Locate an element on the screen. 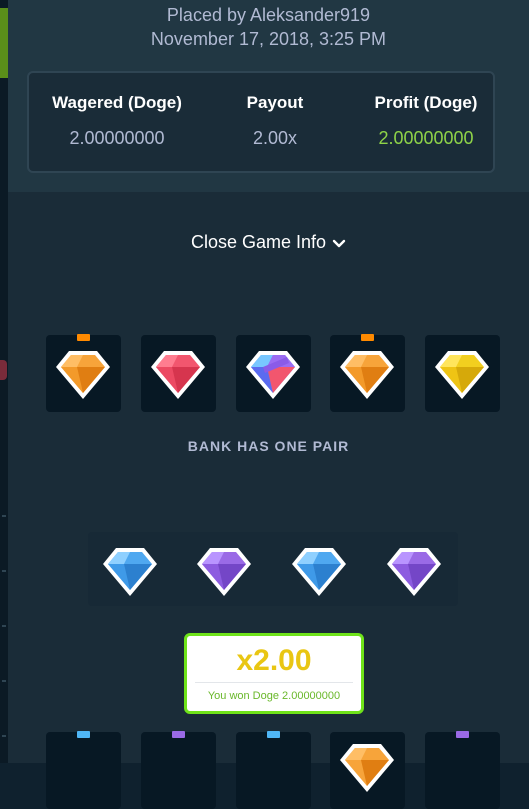 The width and height of the screenshot is (529, 809). page-backdrop is located at coordinates (4, 381).